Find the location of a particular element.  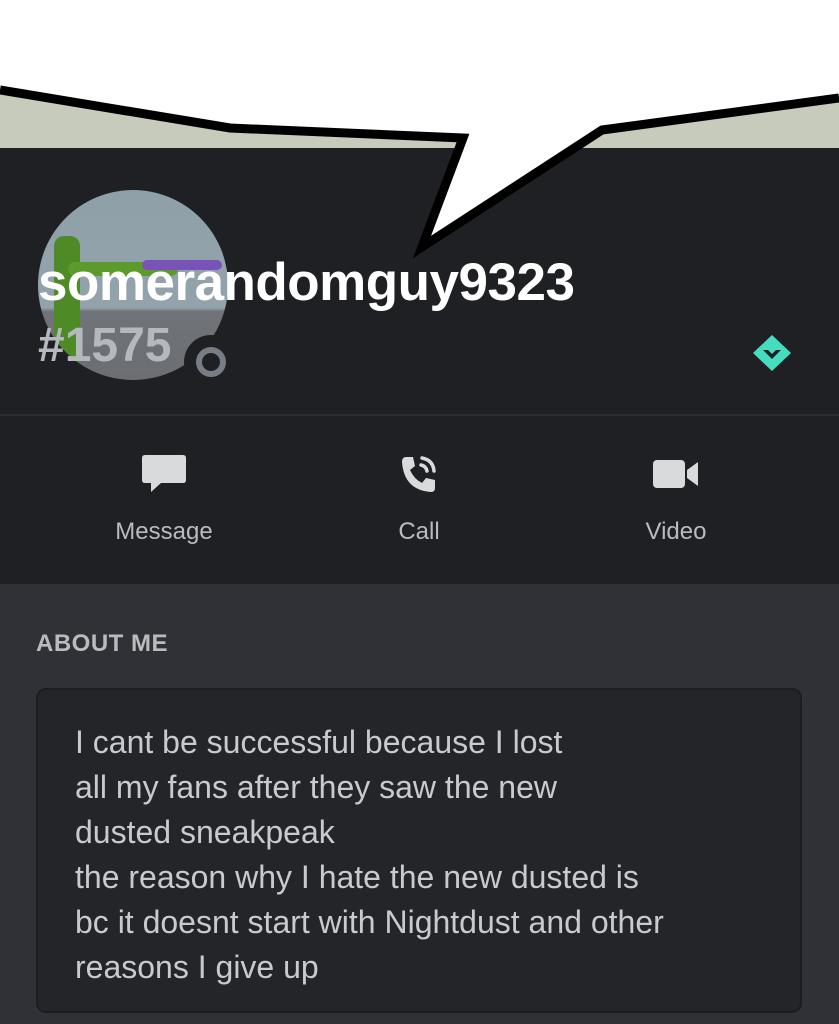

about-me-title: ABOUT ME is located at coordinates (102, 643).